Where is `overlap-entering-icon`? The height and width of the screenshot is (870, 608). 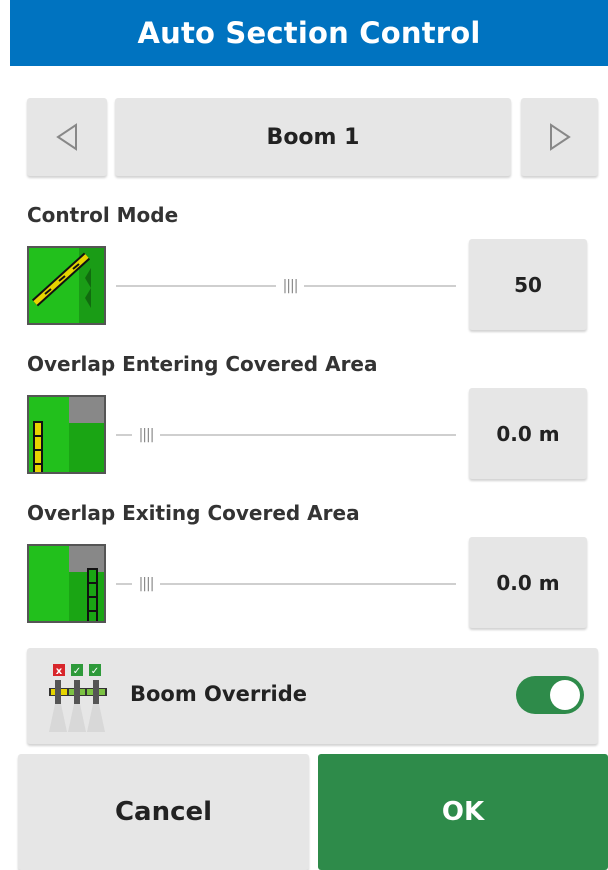 overlap-entering-icon is located at coordinates (66, 434).